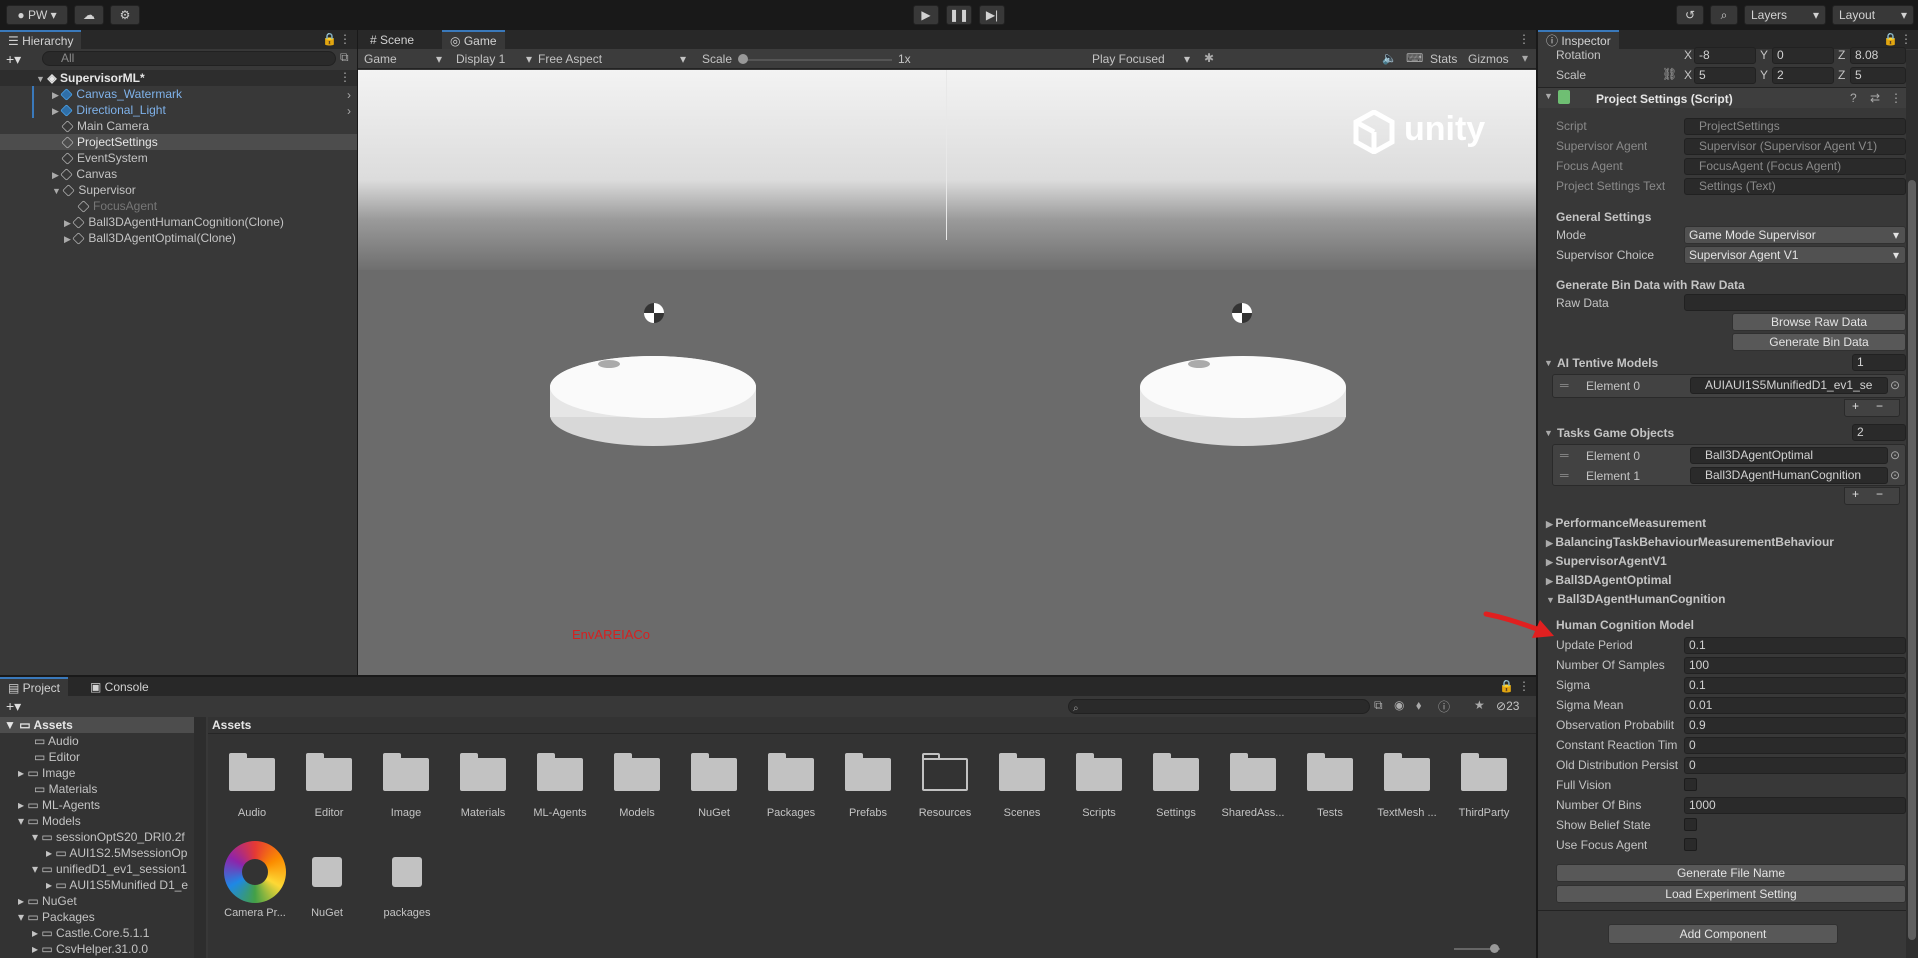  Describe the element at coordinates (1878, 55) in the screenshot. I see `rotation-z-field: 8.08` at that location.